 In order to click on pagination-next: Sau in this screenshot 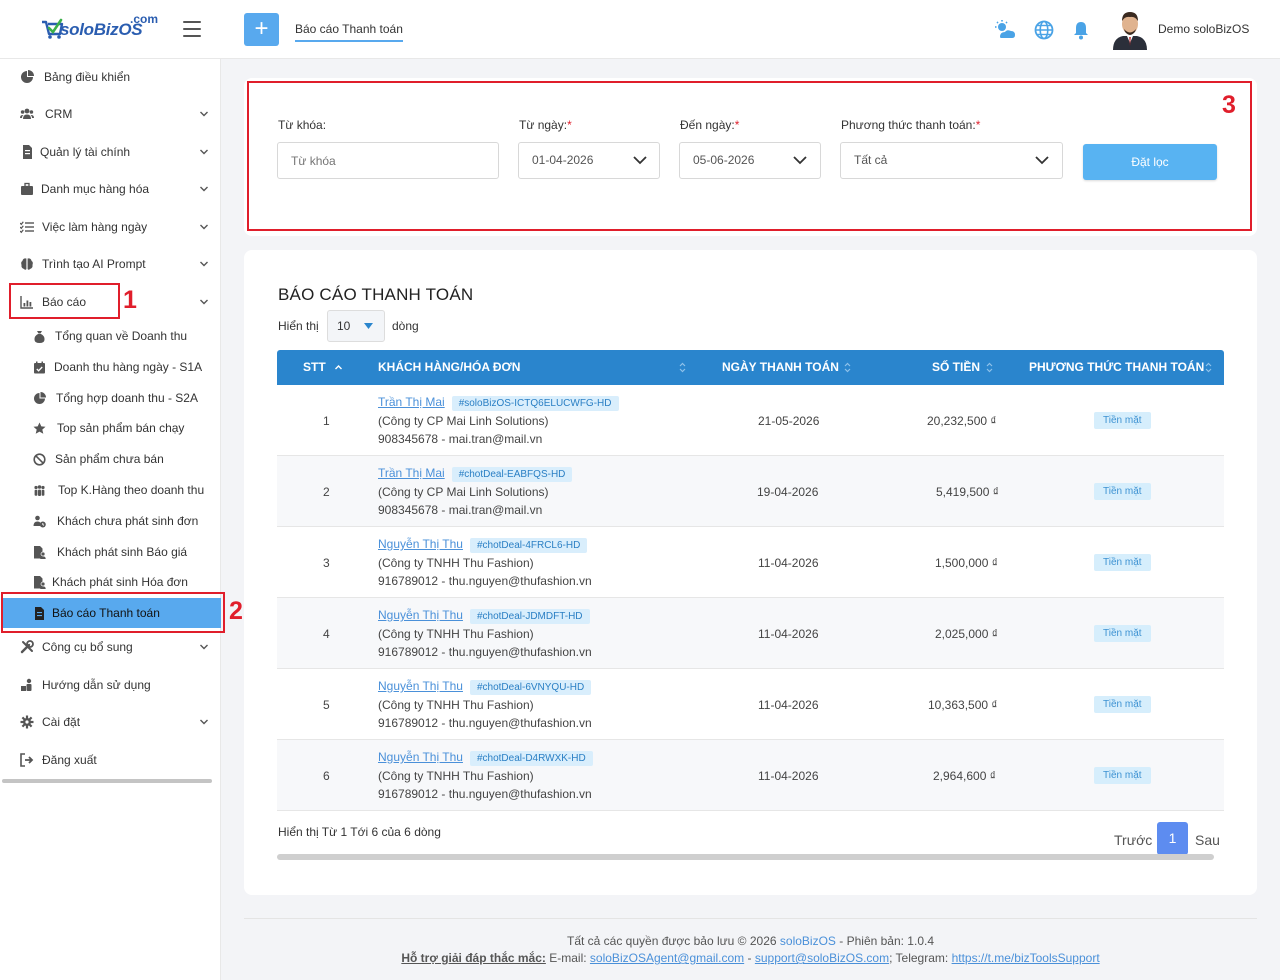, I will do `click(1207, 840)`.